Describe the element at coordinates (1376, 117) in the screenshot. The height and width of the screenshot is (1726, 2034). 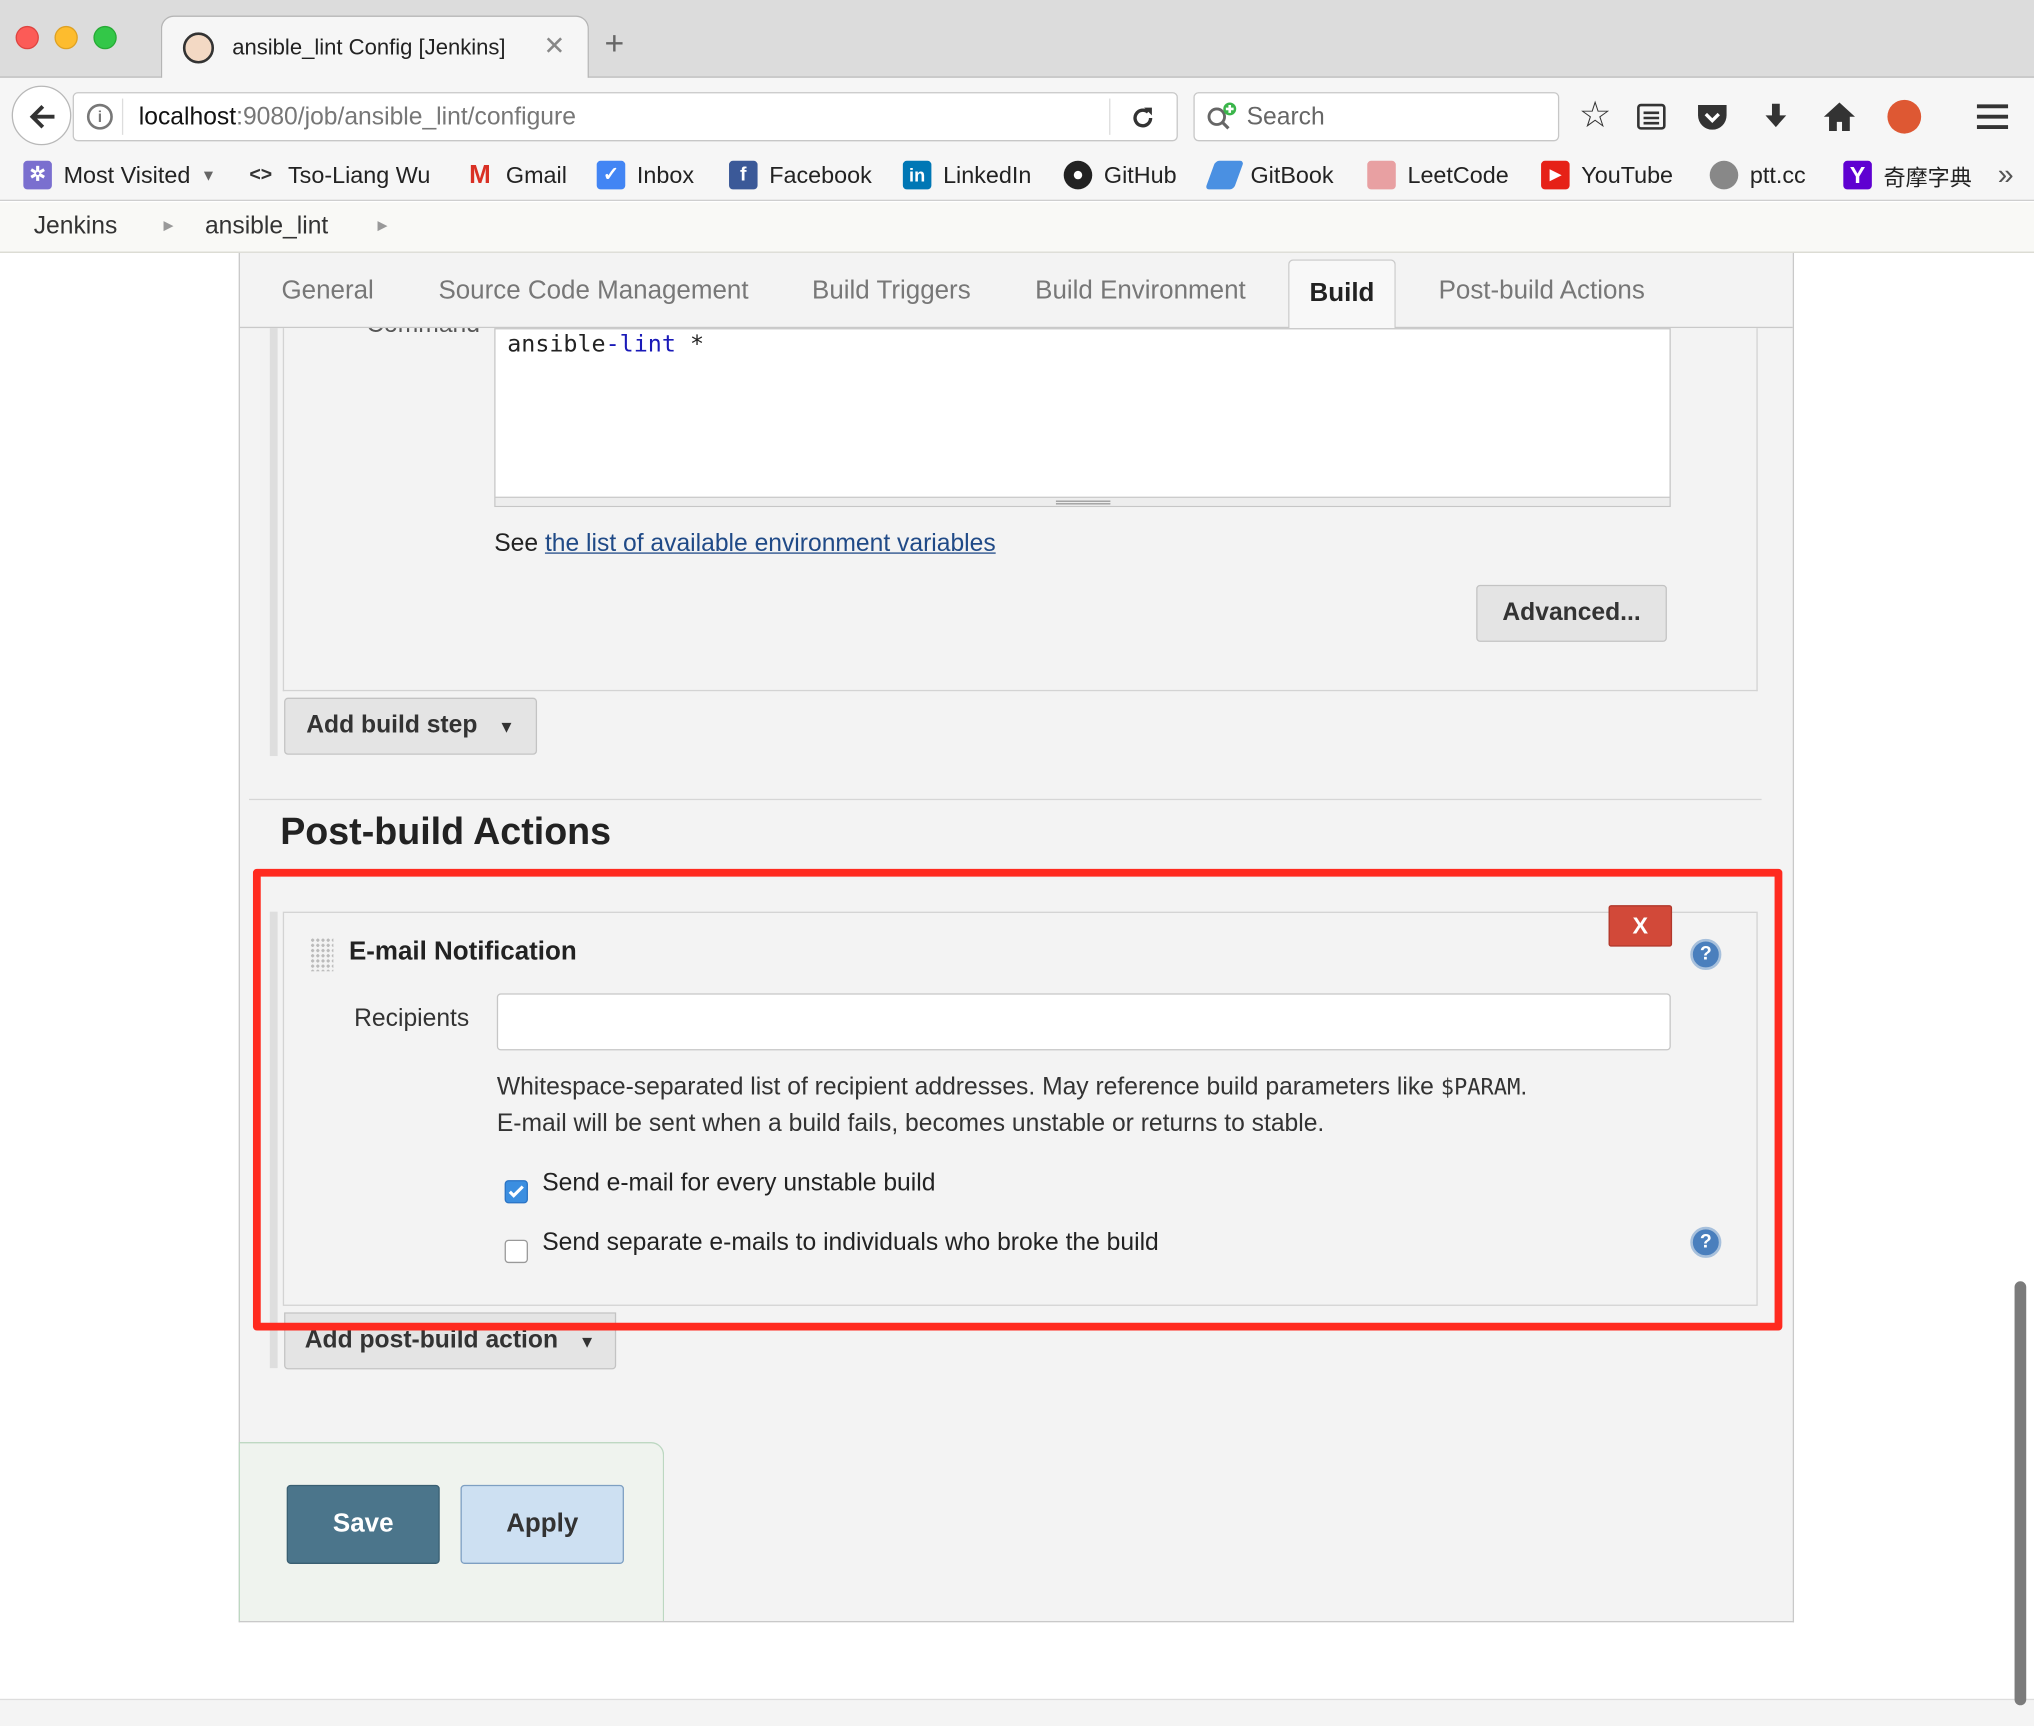
I see `search-bar: Search` at that location.